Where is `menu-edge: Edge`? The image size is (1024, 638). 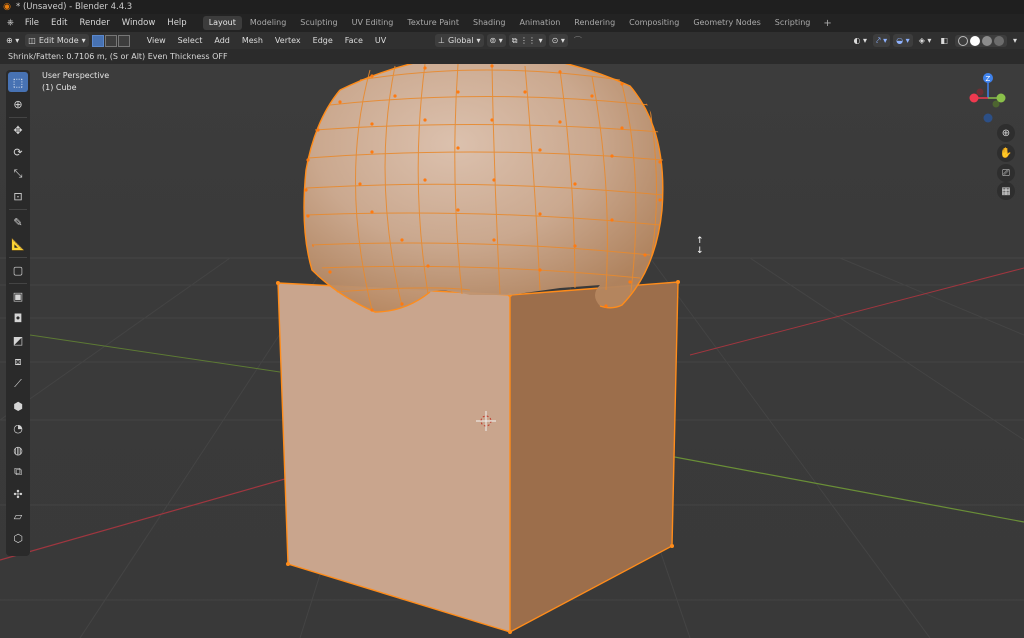
menu-edge: Edge is located at coordinates (323, 40).